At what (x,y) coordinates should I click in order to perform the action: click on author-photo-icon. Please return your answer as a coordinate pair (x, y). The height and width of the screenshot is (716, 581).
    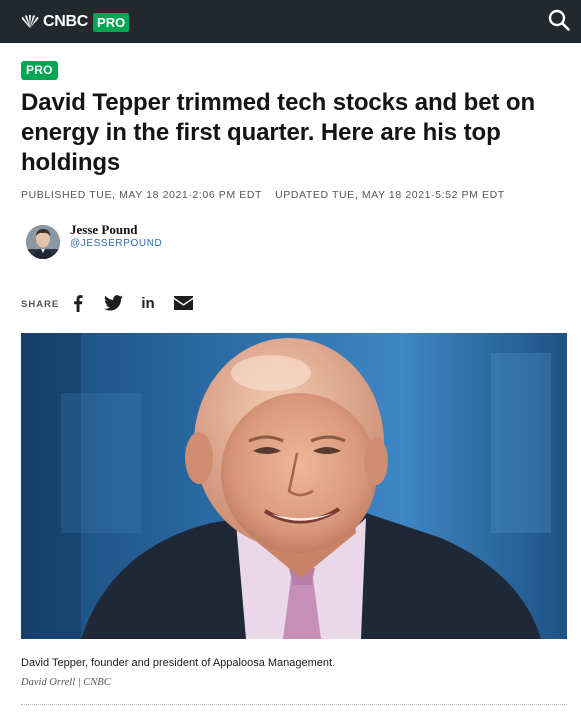
    Looking at the image, I should click on (43, 242).